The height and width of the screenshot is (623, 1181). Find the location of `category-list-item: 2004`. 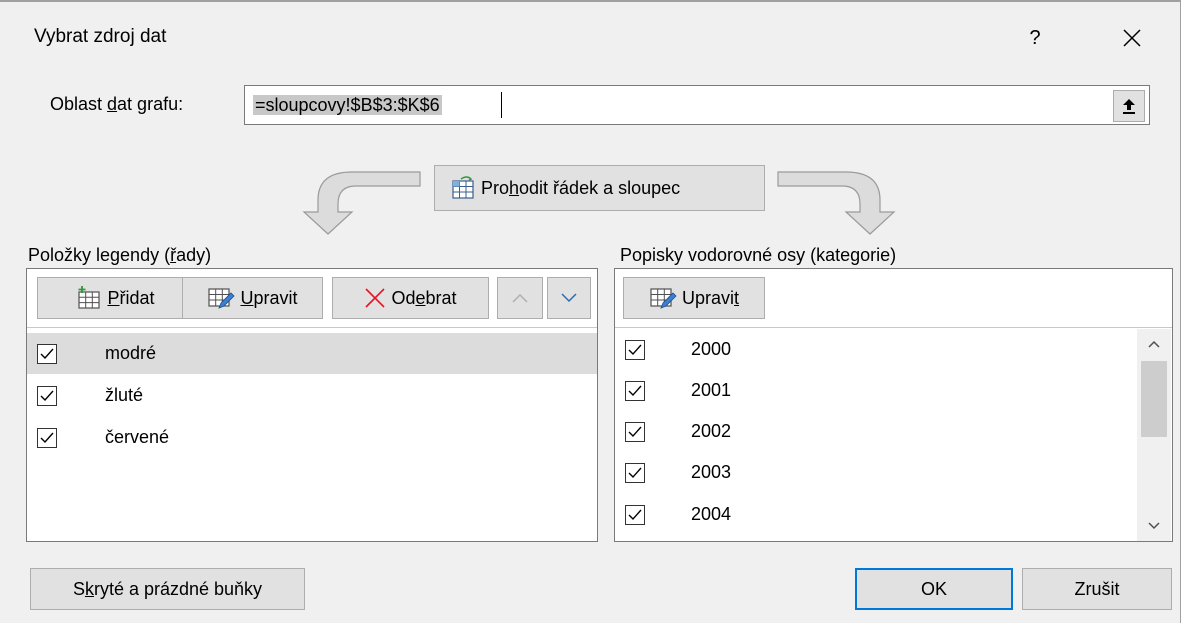

category-list-item: 2004 is located at coordinates (875, 514).